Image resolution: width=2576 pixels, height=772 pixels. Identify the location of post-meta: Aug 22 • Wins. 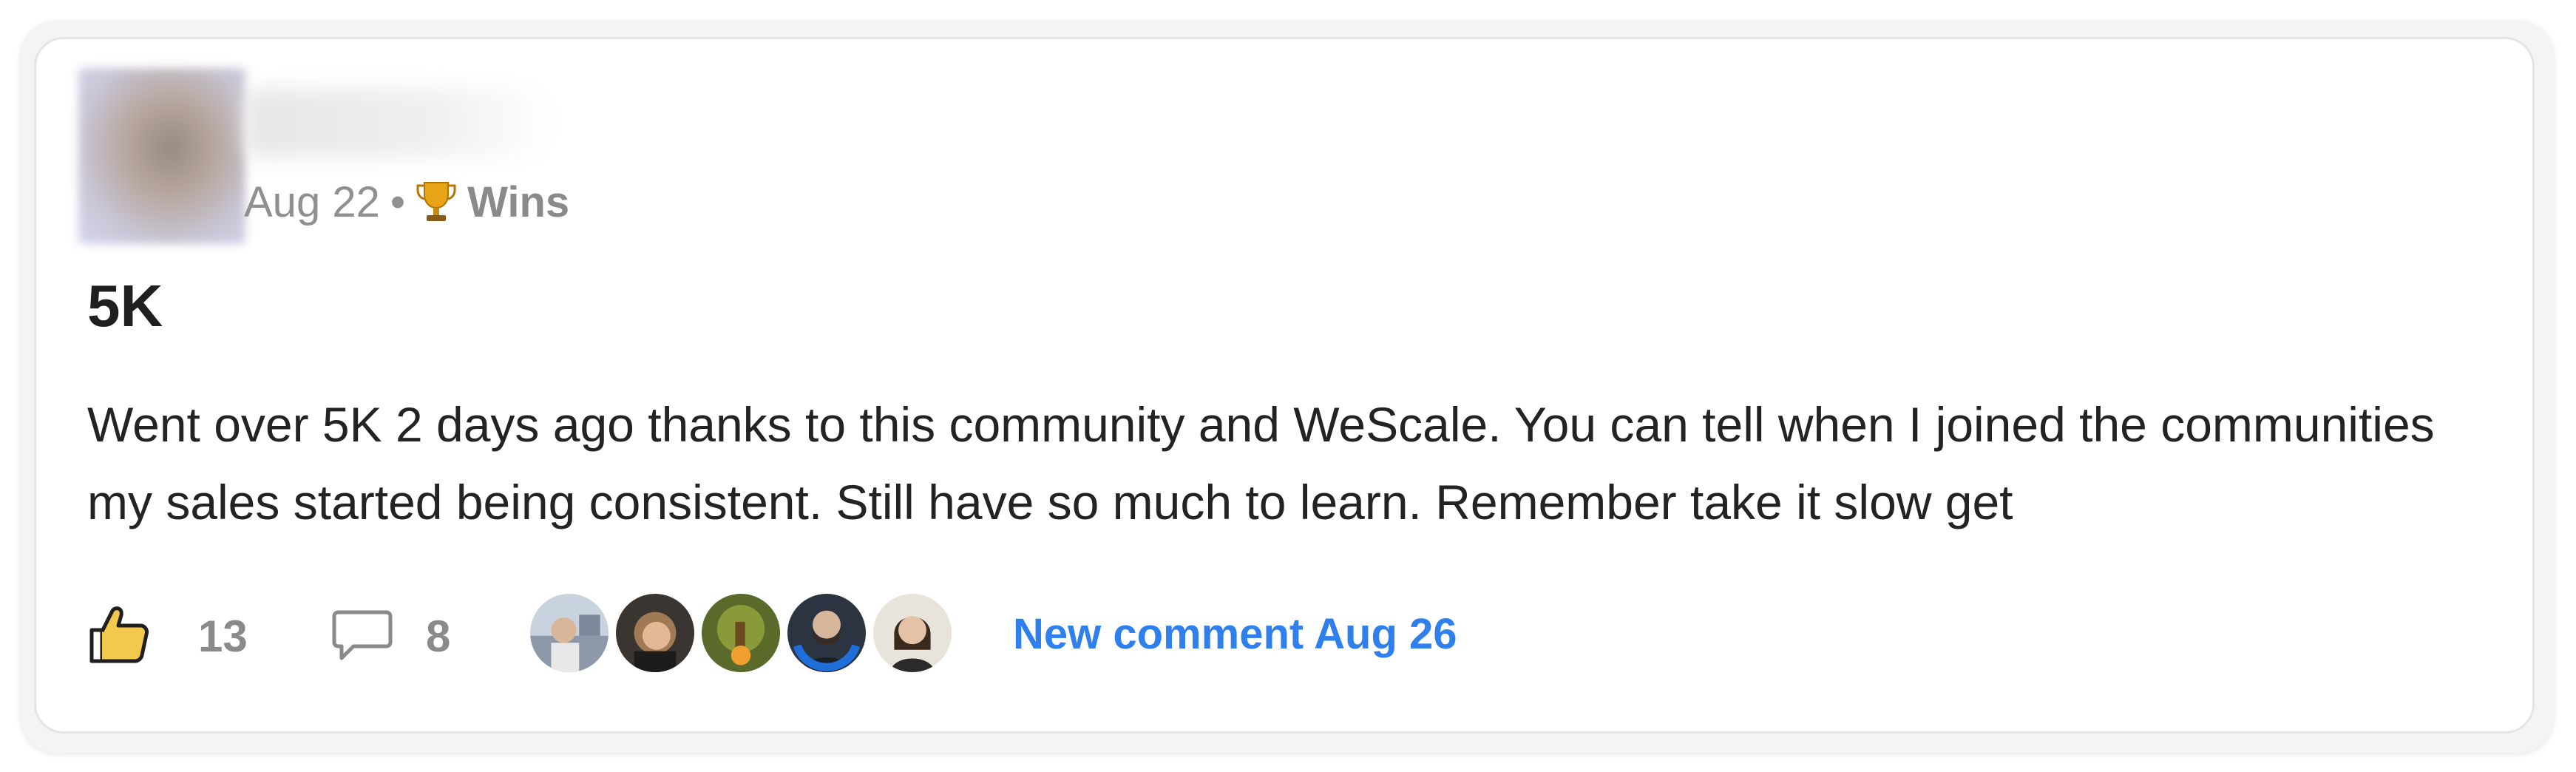
(406, 202).